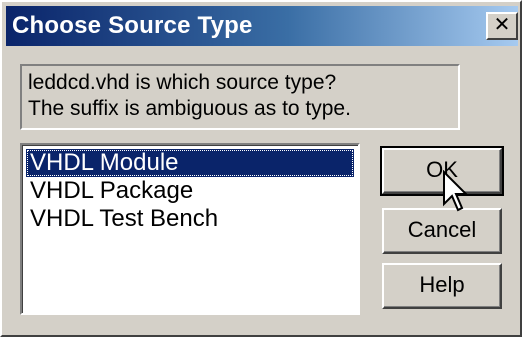  Describe the element at coordinates (442, 286) in the screenshot. I see `help-button: Help` at that location.